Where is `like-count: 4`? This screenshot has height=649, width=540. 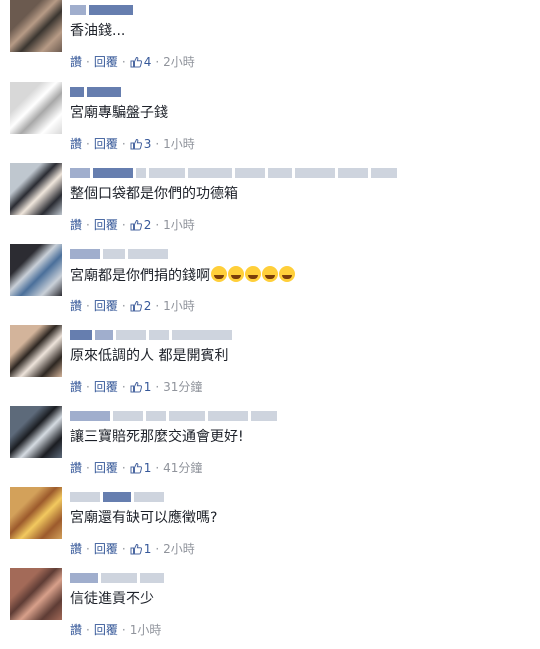 like-count: 4 is located at coordinates (141, 62).